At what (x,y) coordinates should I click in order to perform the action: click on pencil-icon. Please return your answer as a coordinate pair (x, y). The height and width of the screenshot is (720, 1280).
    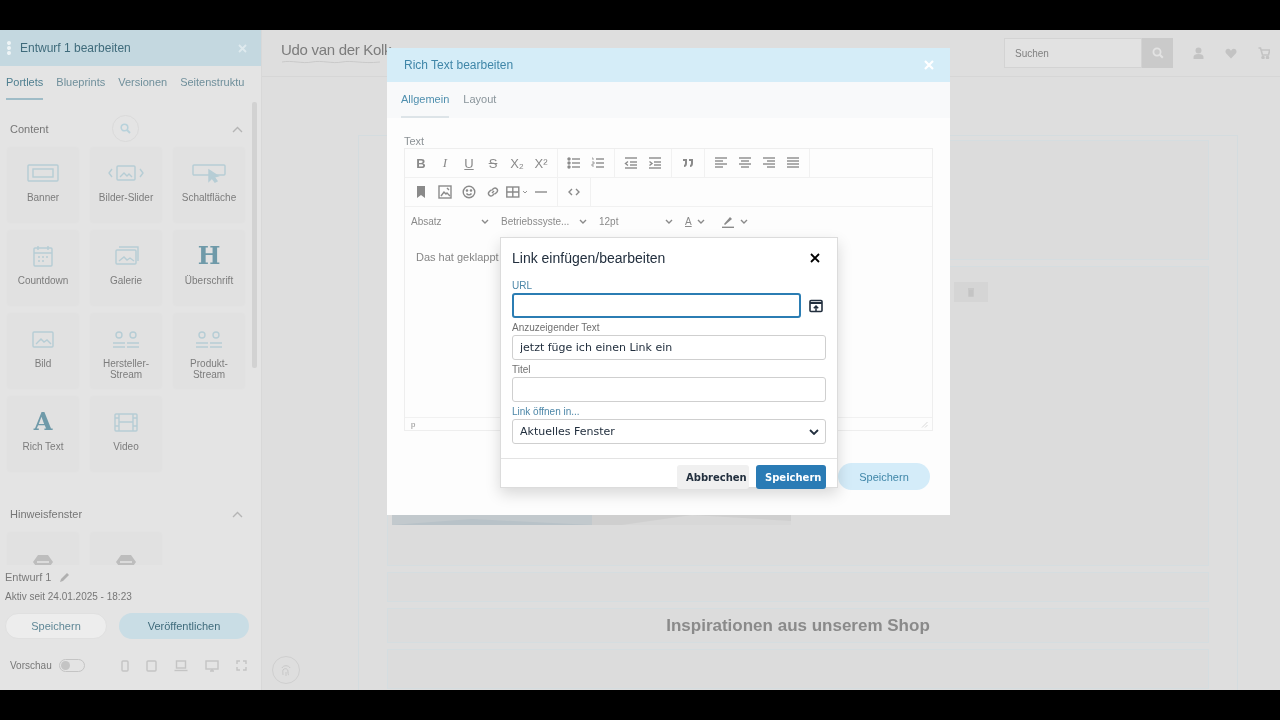
    Looking at the image, I should click on (65, 577).